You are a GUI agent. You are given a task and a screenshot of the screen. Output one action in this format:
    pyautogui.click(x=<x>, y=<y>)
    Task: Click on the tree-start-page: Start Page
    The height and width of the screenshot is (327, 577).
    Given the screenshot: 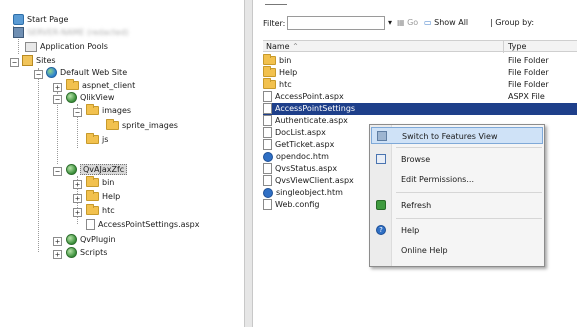 What is the action you would take?
    pyautogui.click(x=40, y=20)
    